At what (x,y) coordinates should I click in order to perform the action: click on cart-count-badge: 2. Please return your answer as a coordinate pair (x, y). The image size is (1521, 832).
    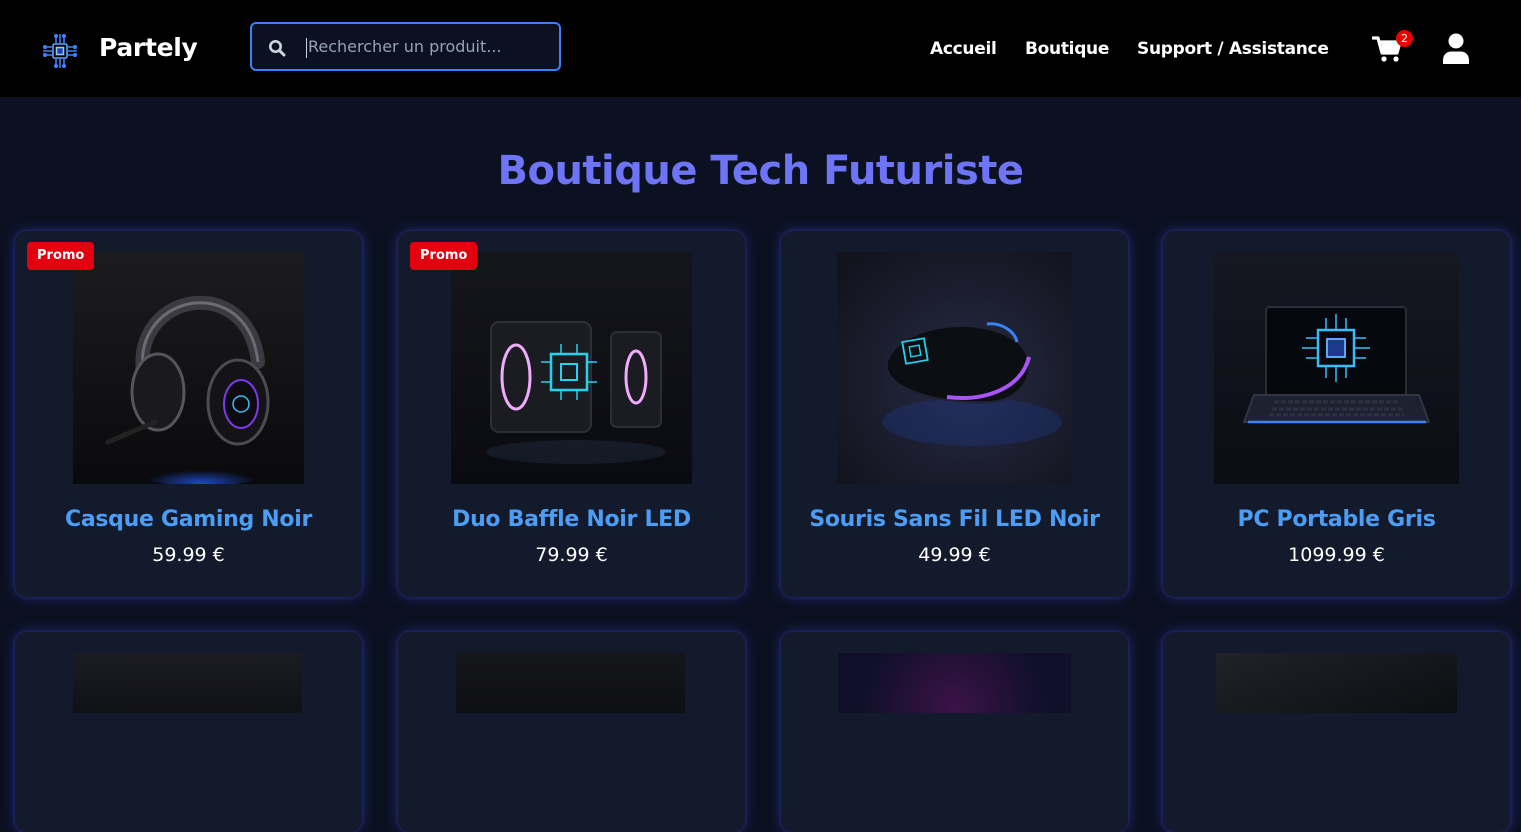
    Looking at the image, I should click on (1404, 38).